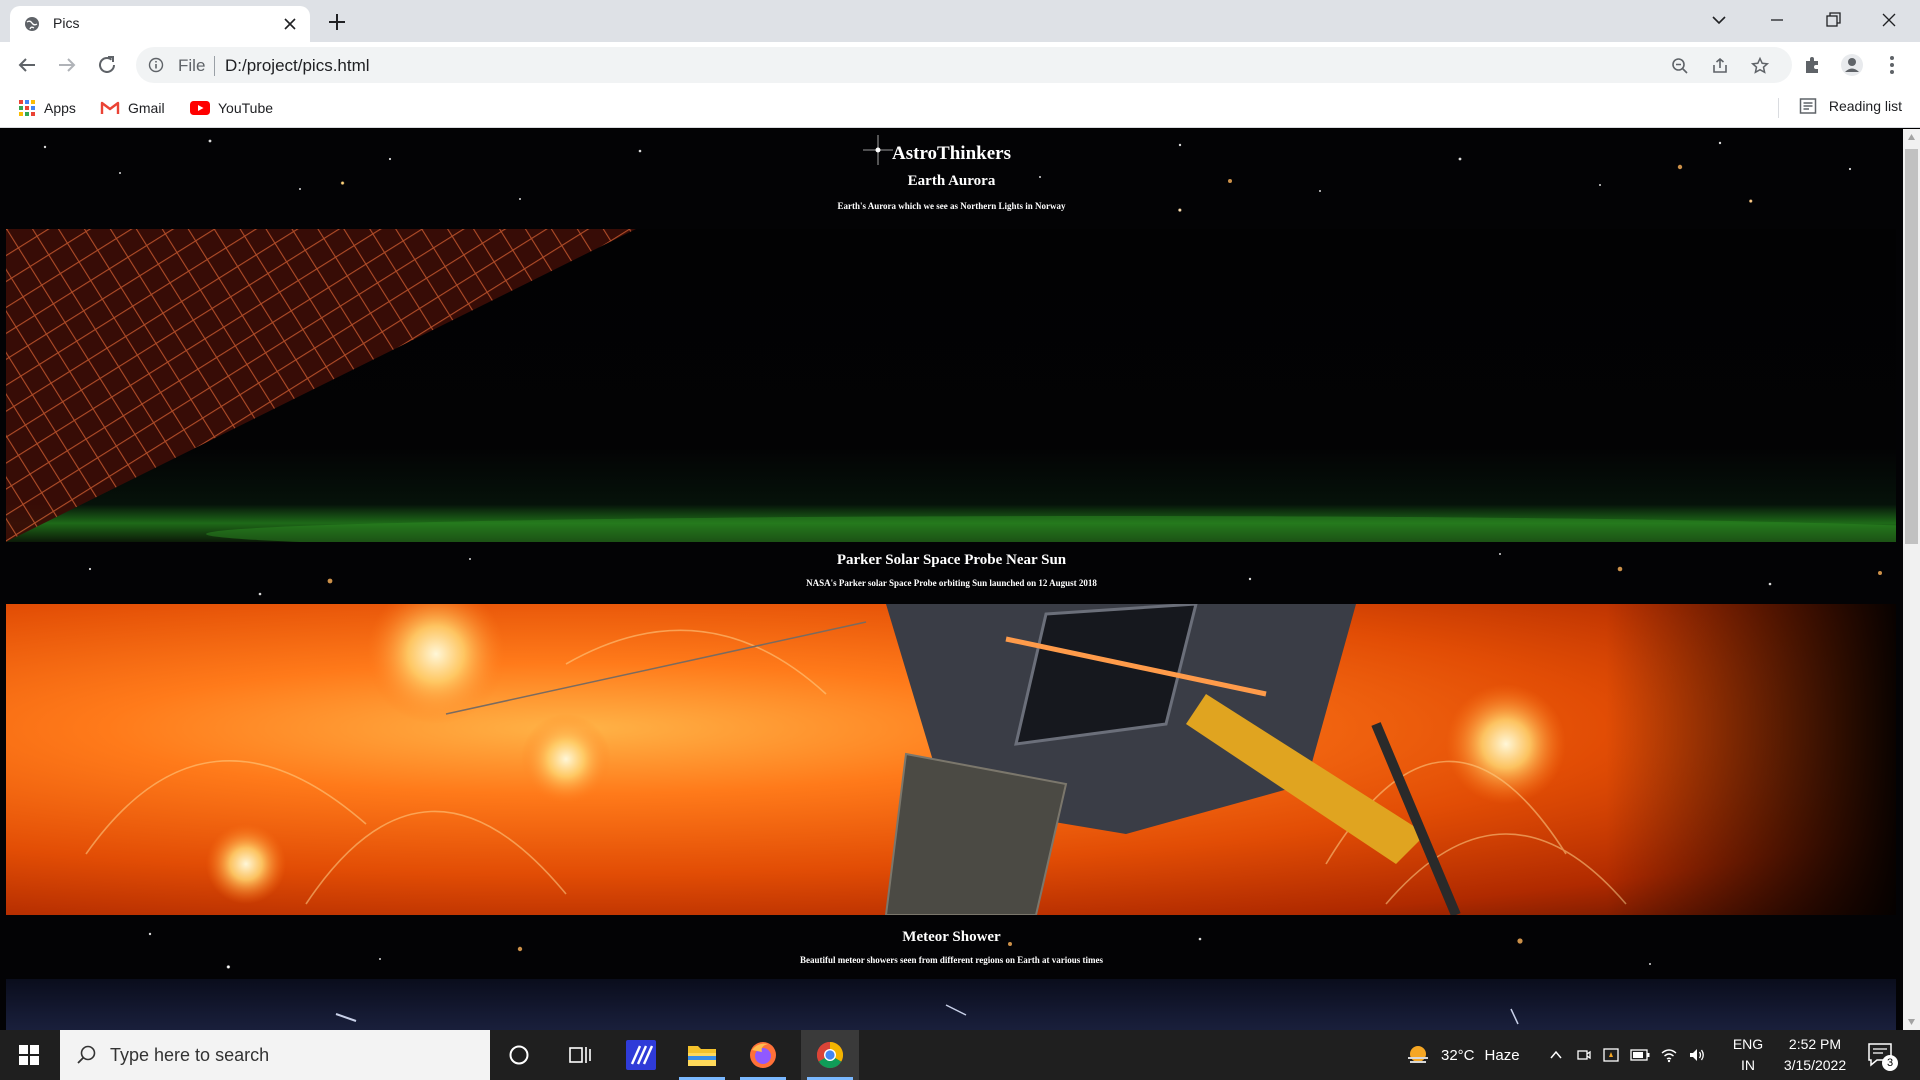  What do you see at coordinates (927, 1014) in the screenshot?
I see `meteor-streaks` at bounding box center [927, 1014].